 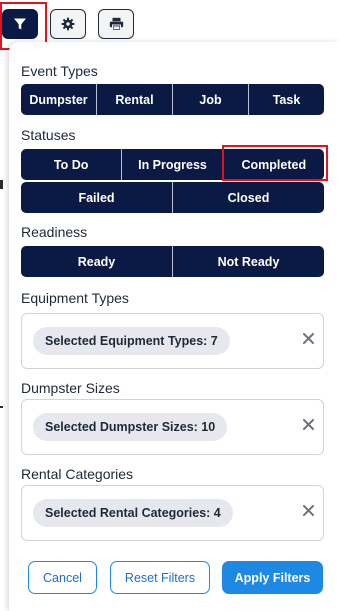 I want to click on settings-button, so click(x=68, y=24).